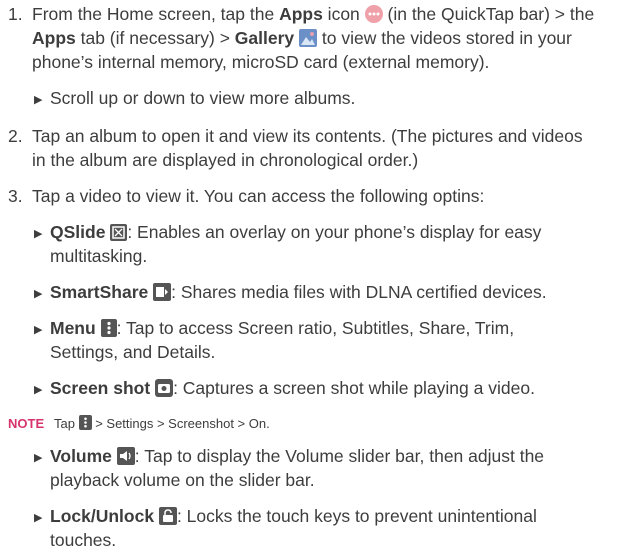 The image size is (638, 552). Describe the element at coordinates (15, 136) in the screenshot. I see `step-number: 2.` at that location.